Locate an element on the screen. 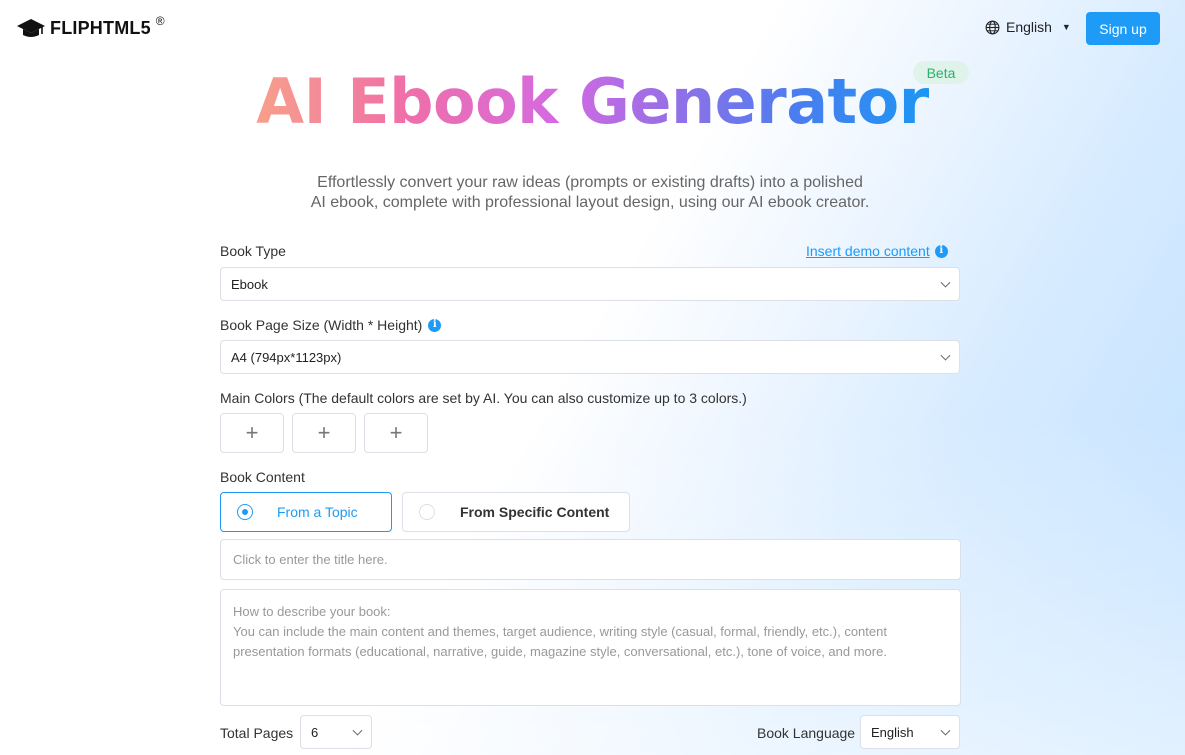 Image resolution: width=1185 pixels, height=755 pixels. from-specific-content-option: From Specific Content is located at coordinates (516, 512).